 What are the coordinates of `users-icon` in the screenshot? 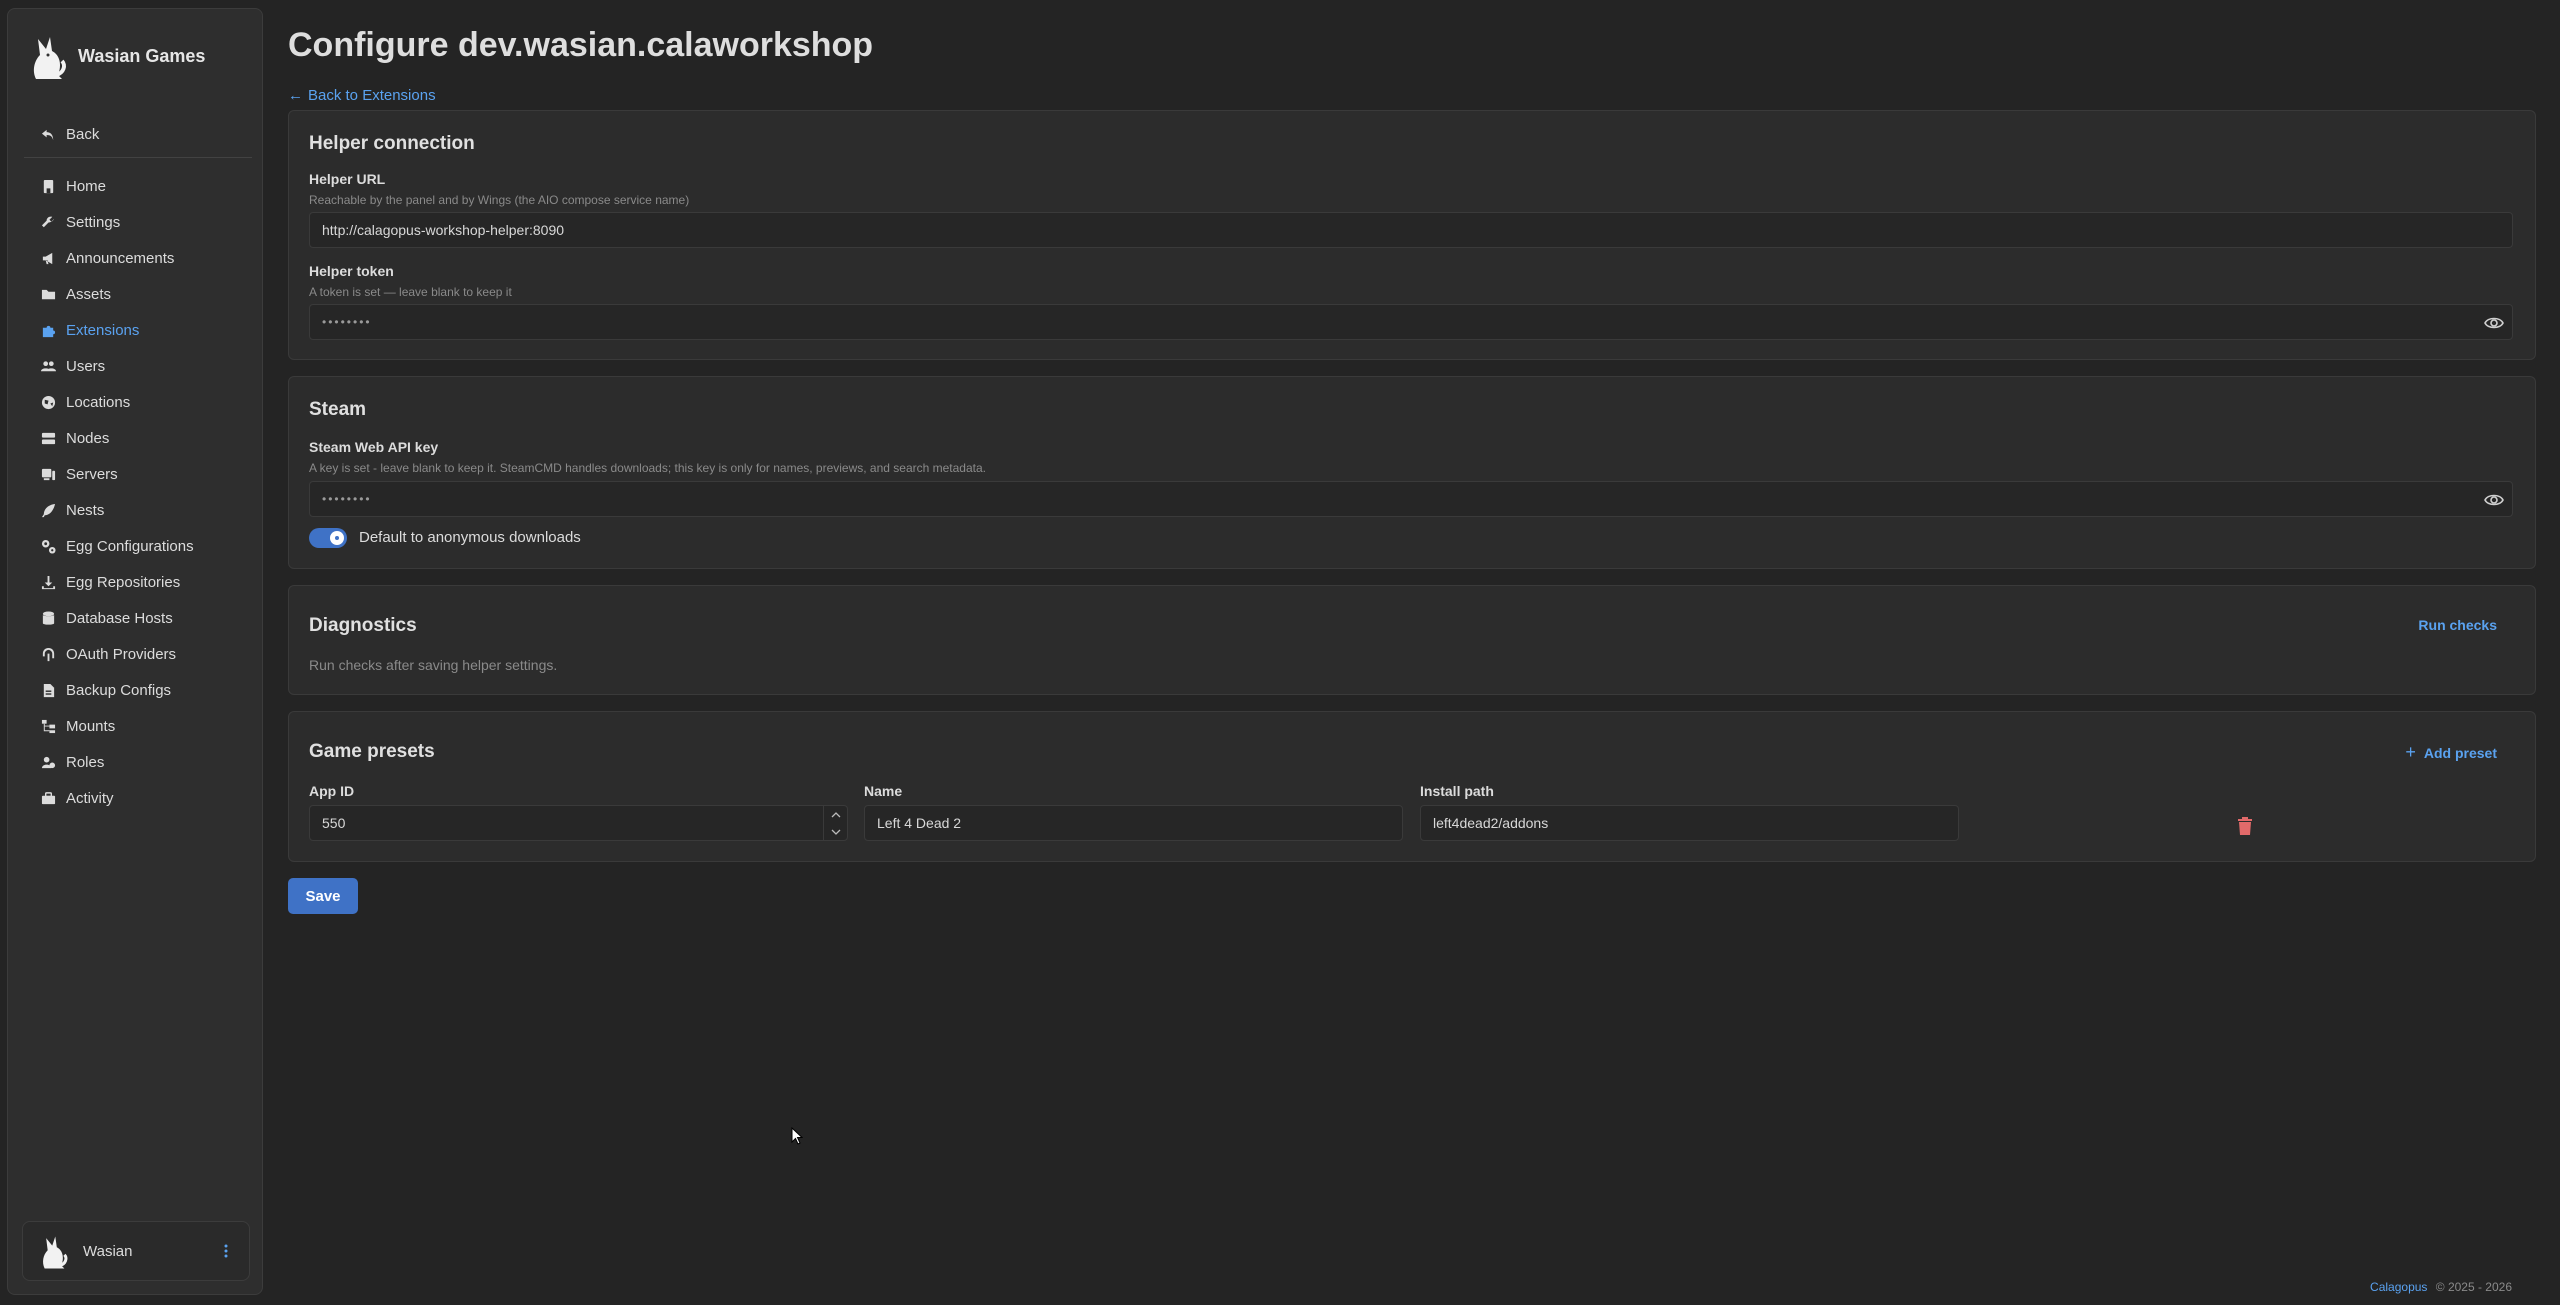 It's located at (48, 366).